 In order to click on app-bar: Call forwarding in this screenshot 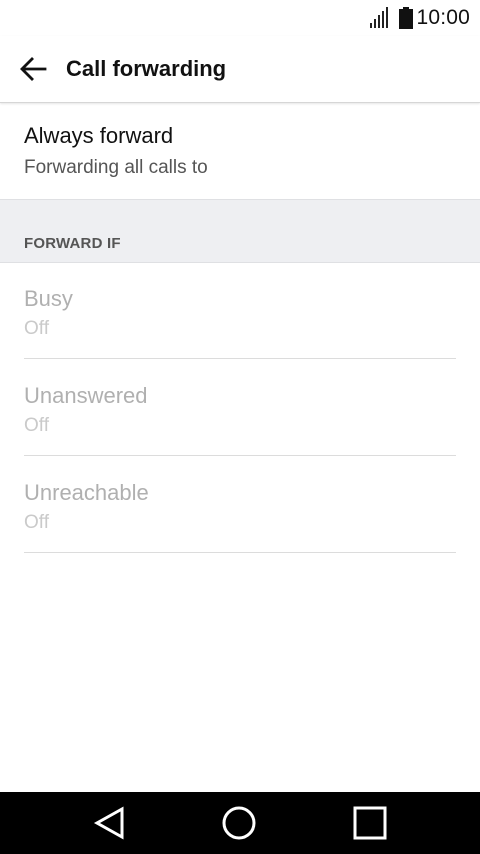, I will do `click(240, 69)`.